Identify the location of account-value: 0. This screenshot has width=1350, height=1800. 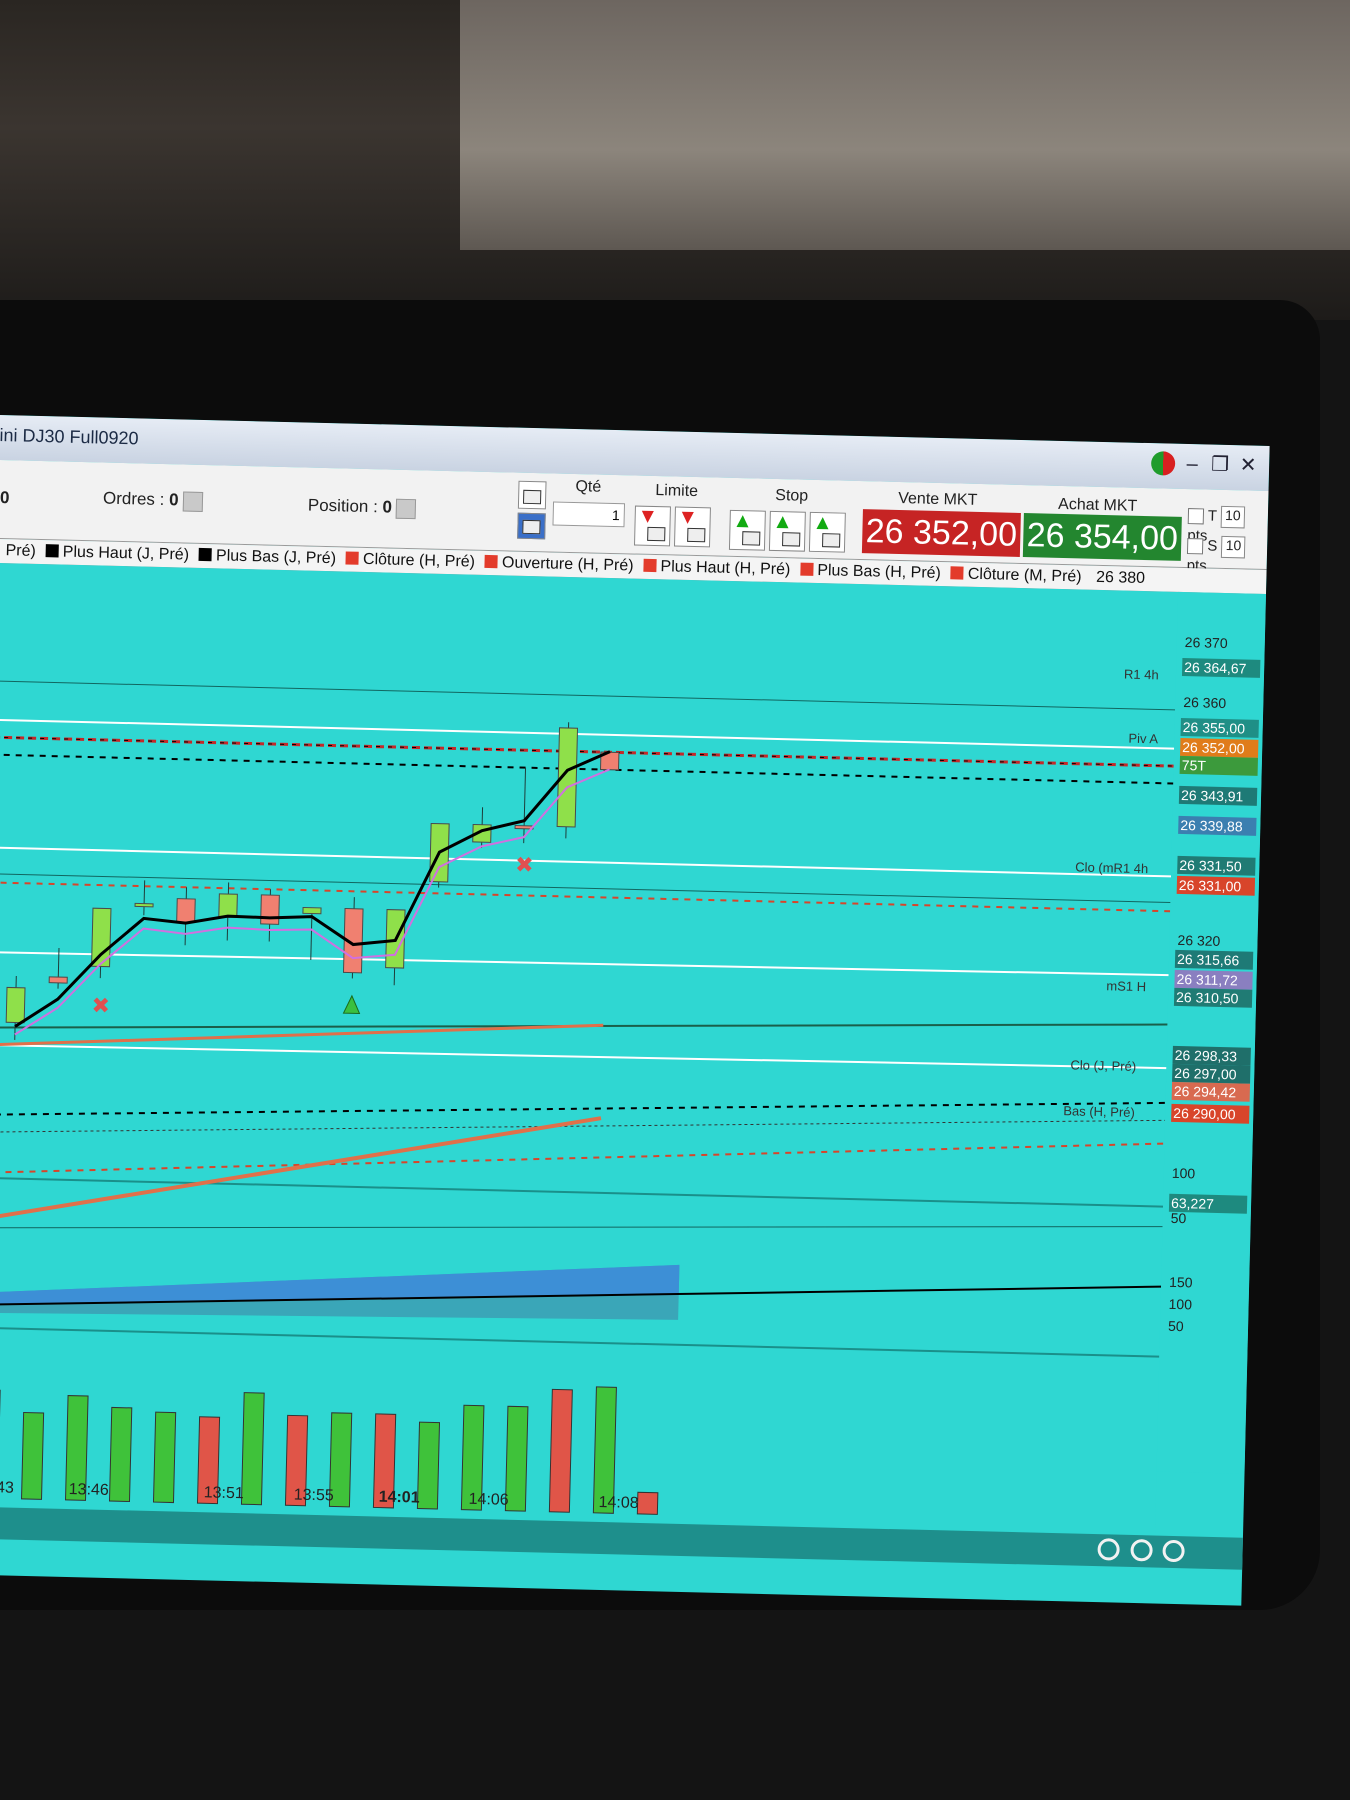
(5, 498).